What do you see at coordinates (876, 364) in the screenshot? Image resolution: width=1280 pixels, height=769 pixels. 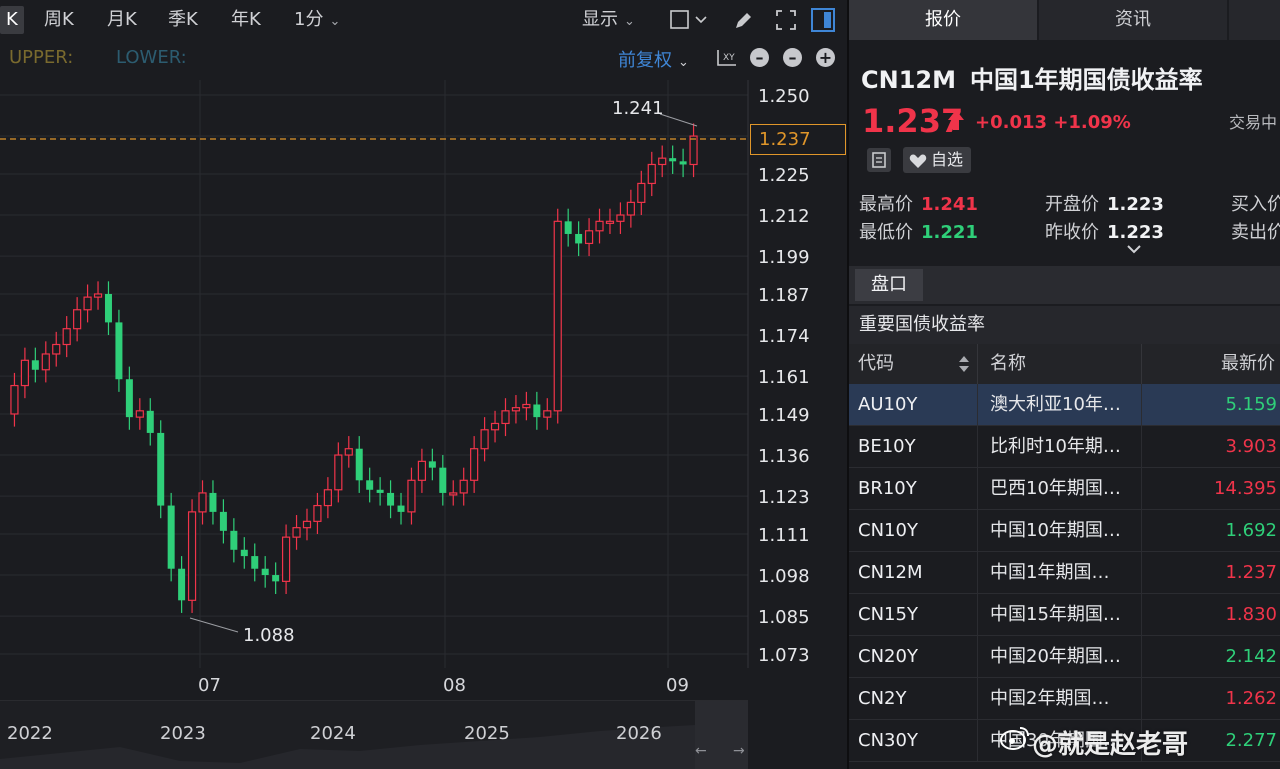 I see `header-code: 代码` at bounding box center [876, 364].